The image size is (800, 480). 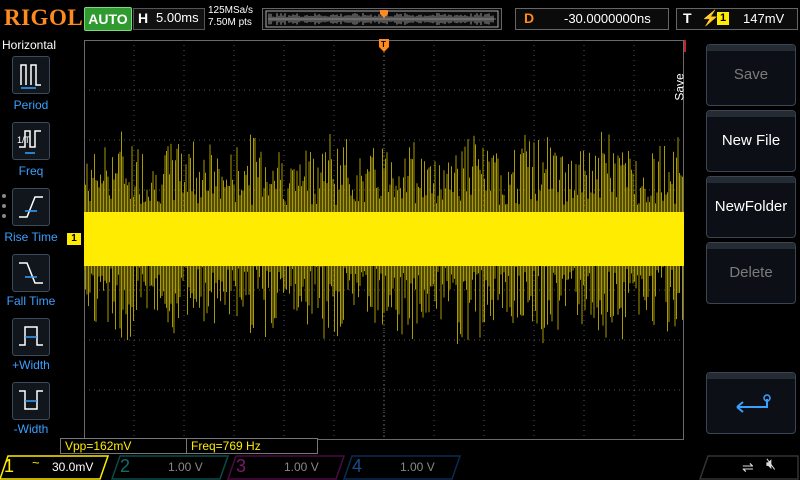 What do you see at coordinates (764, 18) in the screenshot?
I see `trigger-level: 147mV` at bounding box center [764, 18].